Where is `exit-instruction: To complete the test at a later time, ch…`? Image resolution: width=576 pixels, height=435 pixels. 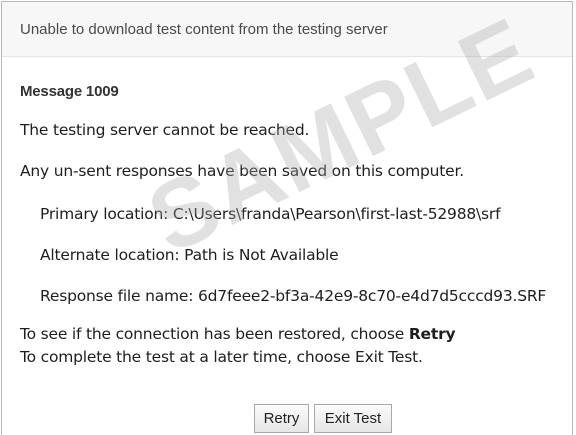 exit-instruction: To complete the test at a later time, ch… is located at coordinates (221, 357).